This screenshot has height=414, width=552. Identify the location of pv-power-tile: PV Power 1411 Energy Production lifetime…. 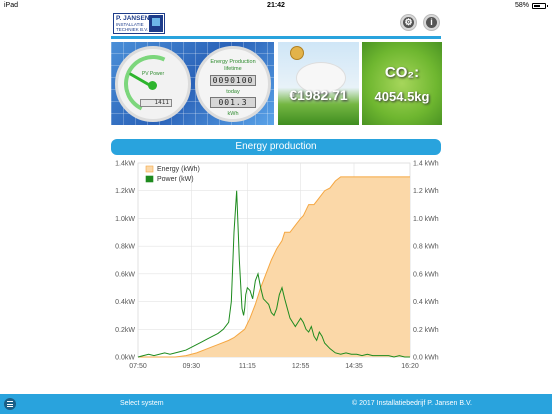
(192, 83).